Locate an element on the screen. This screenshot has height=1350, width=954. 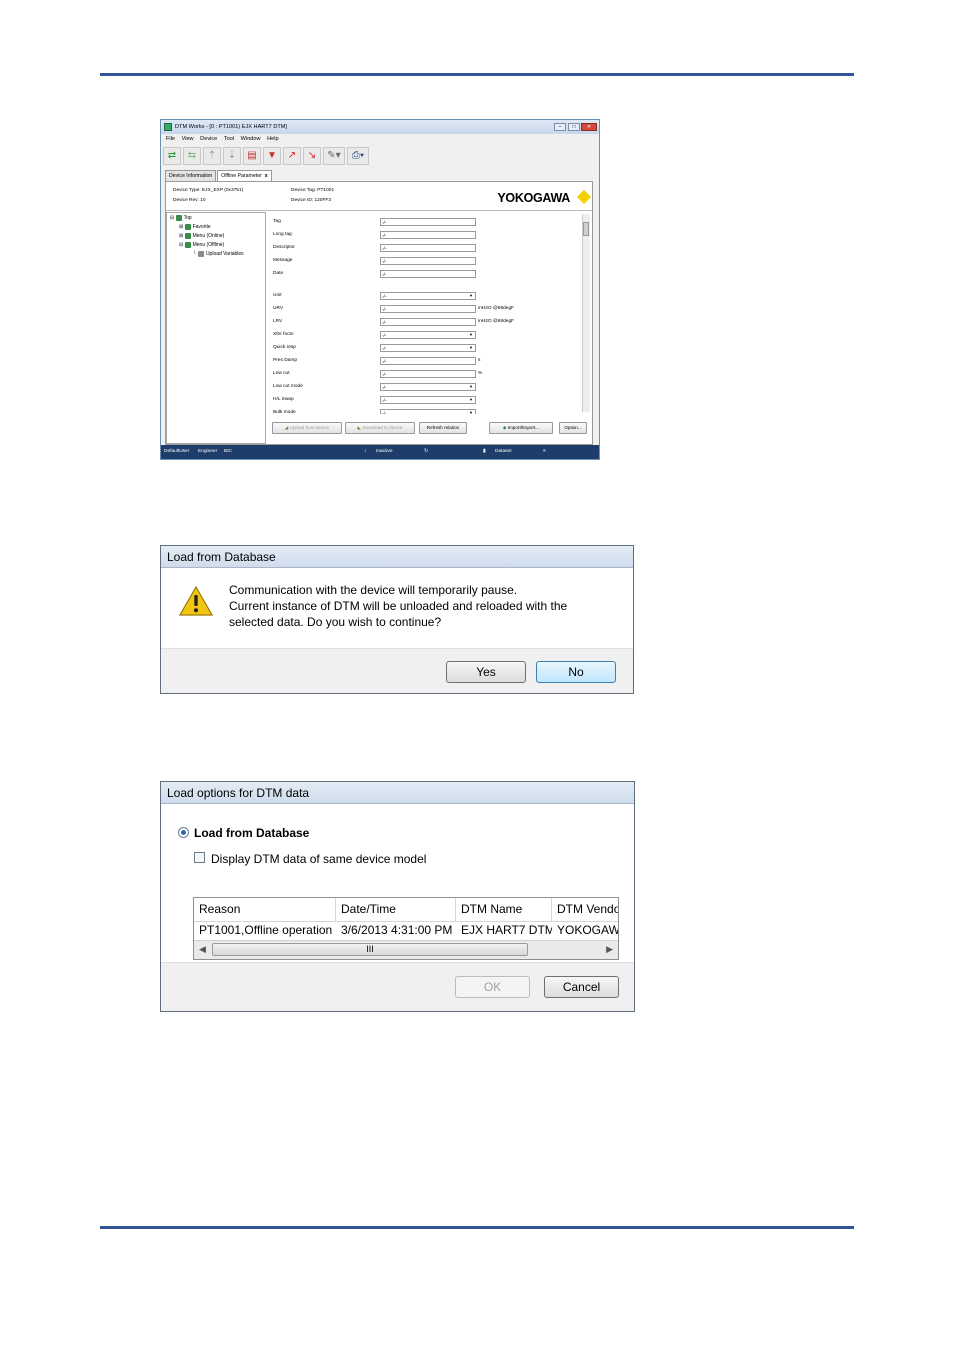
yes-button: Yes is located at coordinates (486, 672).